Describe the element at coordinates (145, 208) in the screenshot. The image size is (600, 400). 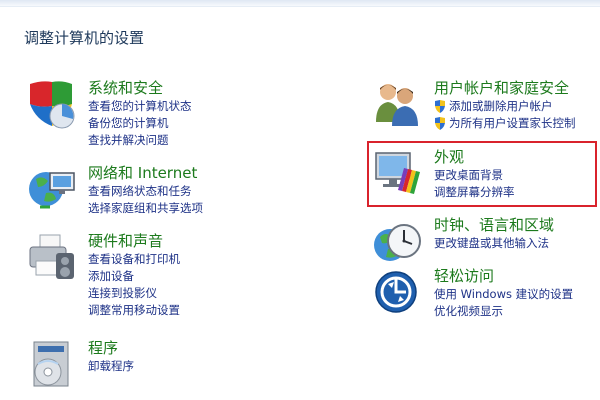
I see `link-homegroup: 选择家庭组和共享选项` at that location.